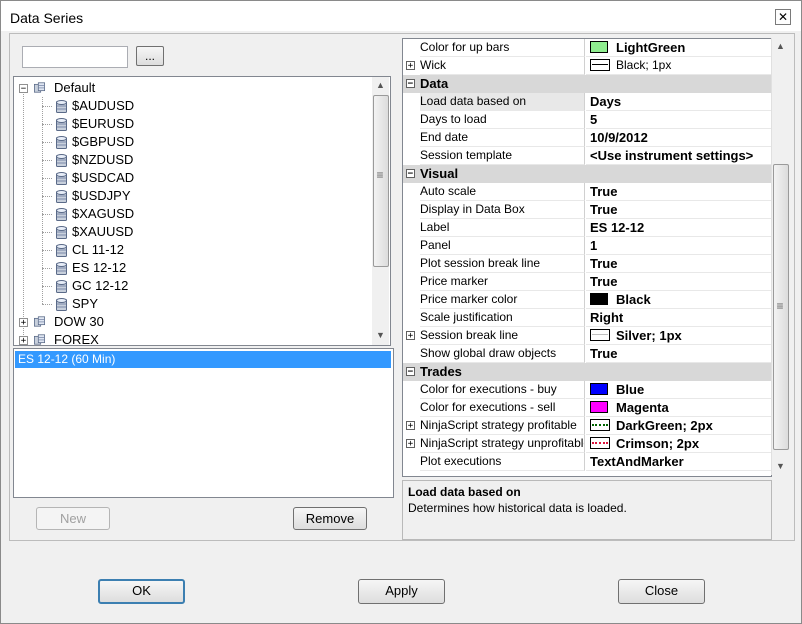 The height and width of the screenshot is (624, 802). I want to click on property-category: − Visual, so click(587, 174).